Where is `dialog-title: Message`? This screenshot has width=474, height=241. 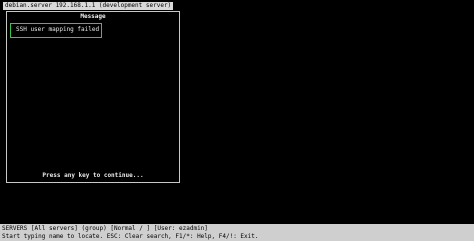 dialog-title: Message is located at coordinates (93, 16).